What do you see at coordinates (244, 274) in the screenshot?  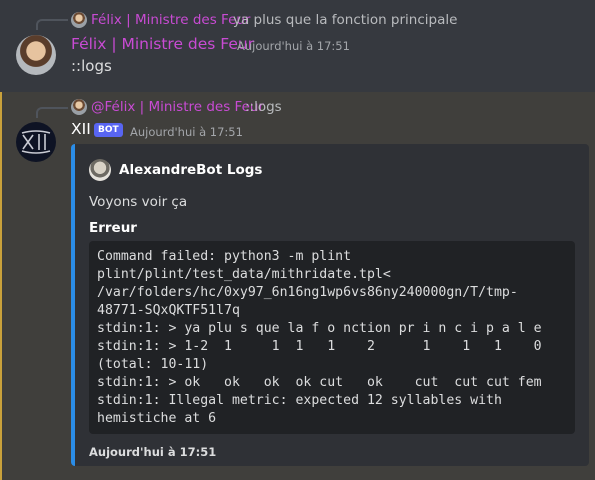 I see `code-line: plint/plint/test_data/mithridate.tpl<` at bounding box center [244, 274].